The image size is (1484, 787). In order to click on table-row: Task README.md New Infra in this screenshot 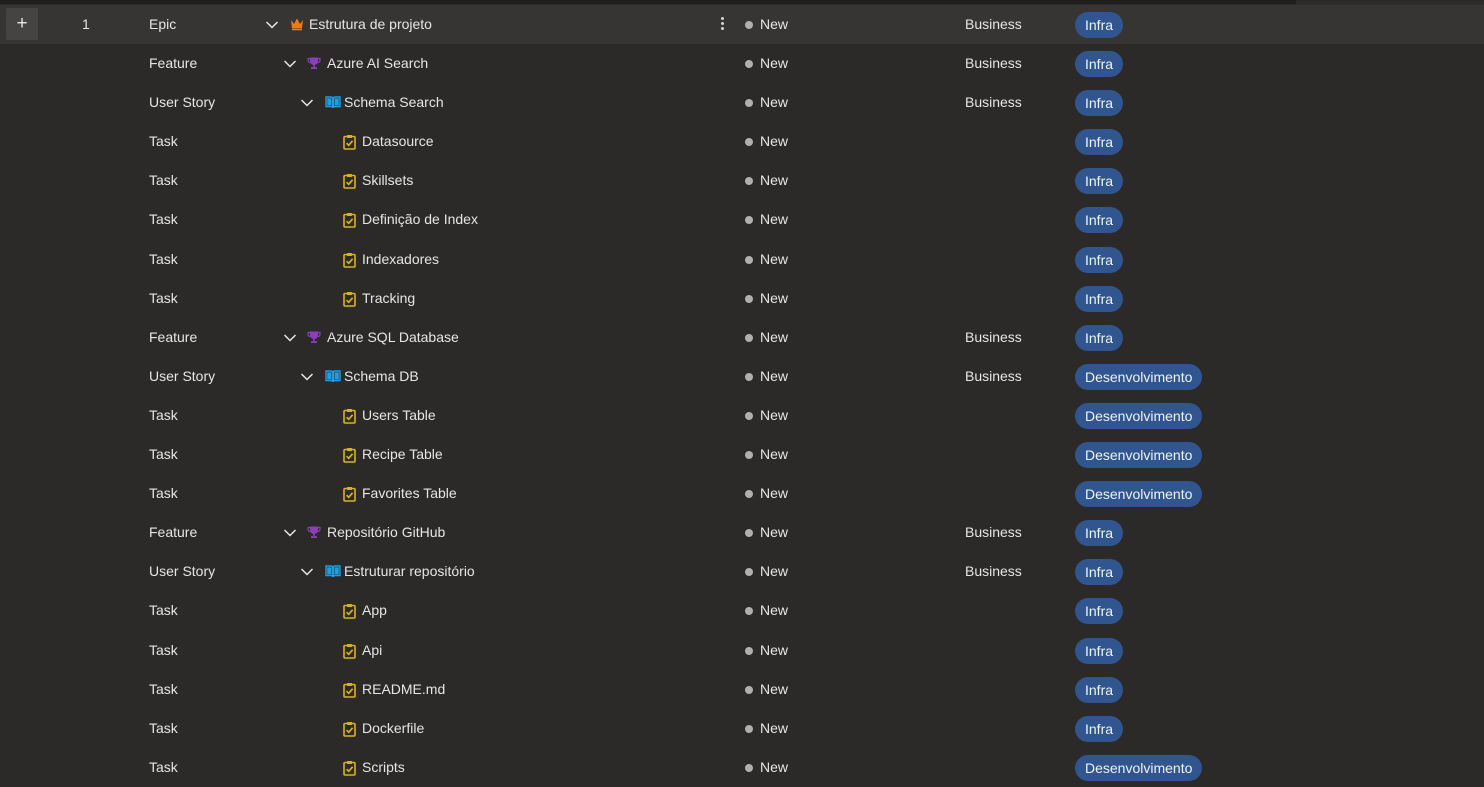, I will do `click(742, 689)`.